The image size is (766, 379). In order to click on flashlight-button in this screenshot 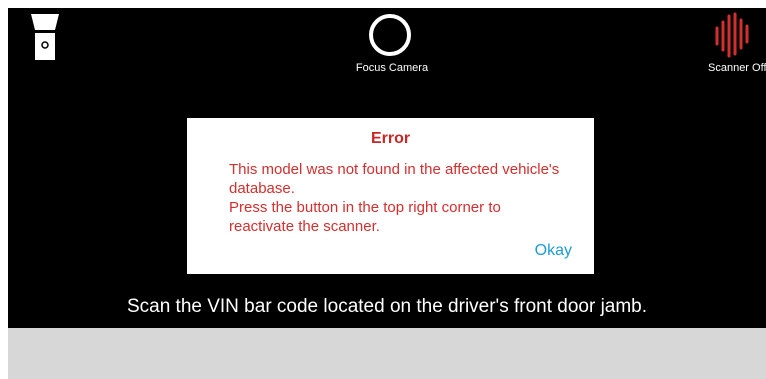, I will do `click(45, 37)`.